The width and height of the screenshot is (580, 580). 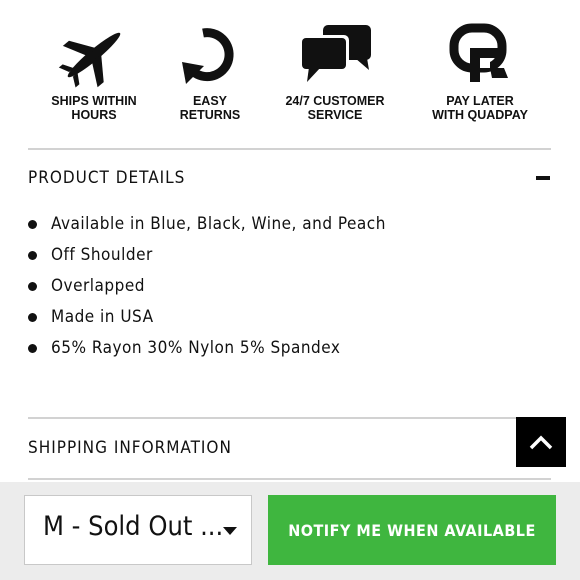 I want to click on detail-text: Overlapped, so click(x=98, y=286).